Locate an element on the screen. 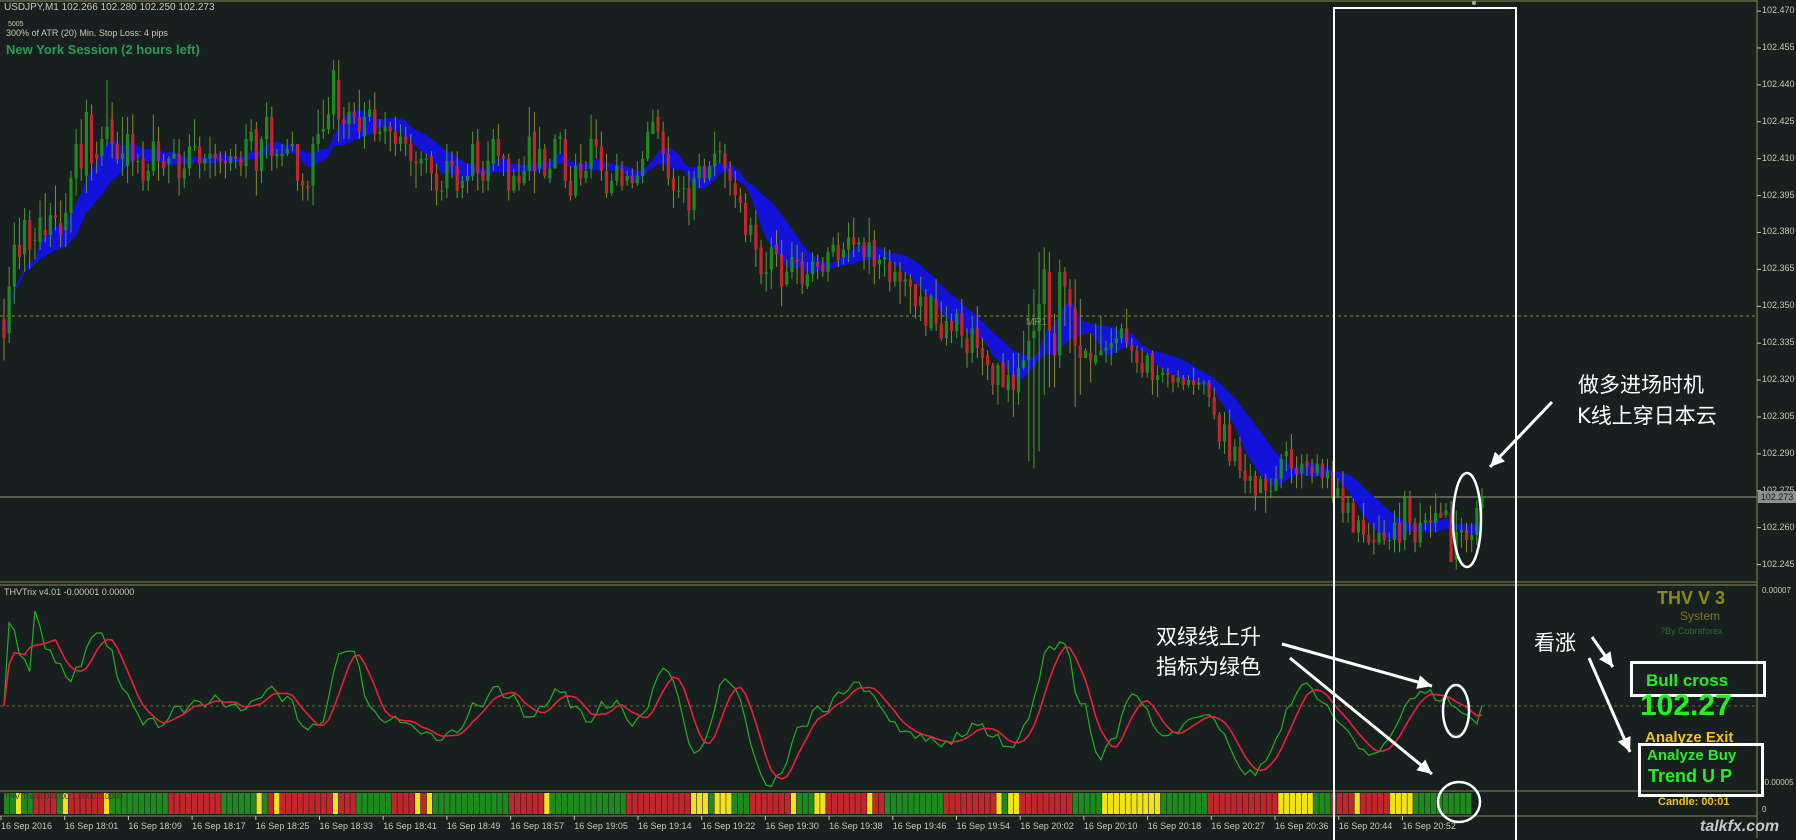 The width and height of the screenshot is (1796, 840). time-axis-label: 16 Sep 18:33 is located at coordinates (346, 826).